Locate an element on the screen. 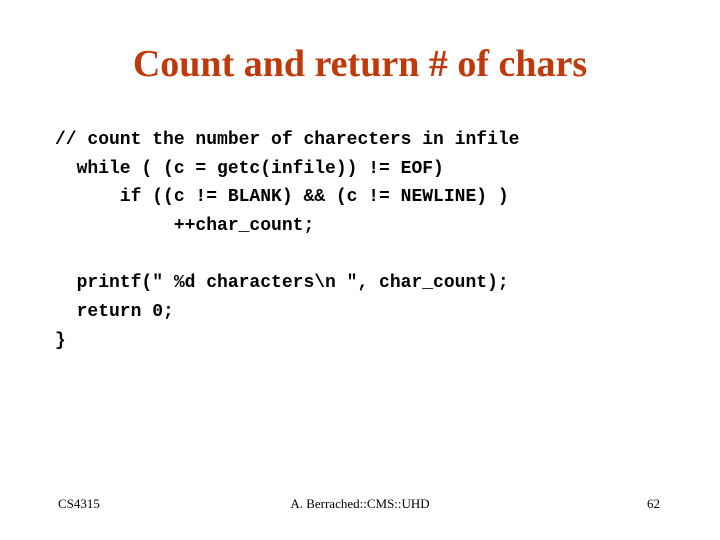 Image resolution: width=720 pixels, height=540 pixels. code-line-increment: ++char_count; is located at coordinates (185, 226).